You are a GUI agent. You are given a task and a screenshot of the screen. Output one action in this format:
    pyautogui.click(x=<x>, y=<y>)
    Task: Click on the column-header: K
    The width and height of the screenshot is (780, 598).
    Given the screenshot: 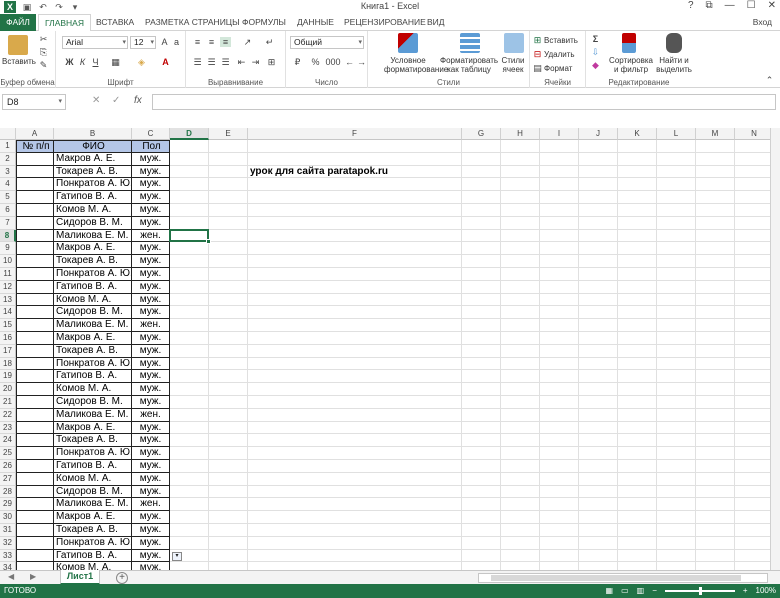 What is the action you would take?
    pyautogui.click(x=637, y=134)
    